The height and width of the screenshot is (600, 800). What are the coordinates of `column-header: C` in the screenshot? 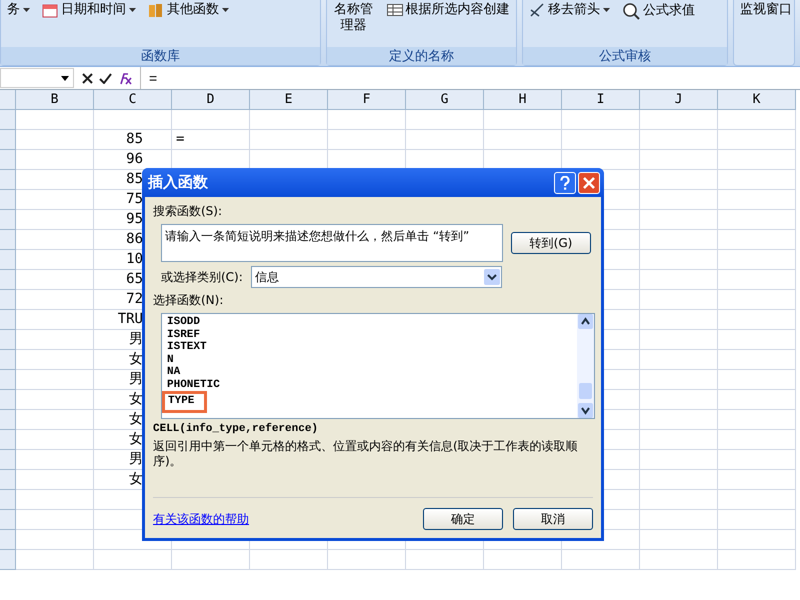 It's located at (133, 100).